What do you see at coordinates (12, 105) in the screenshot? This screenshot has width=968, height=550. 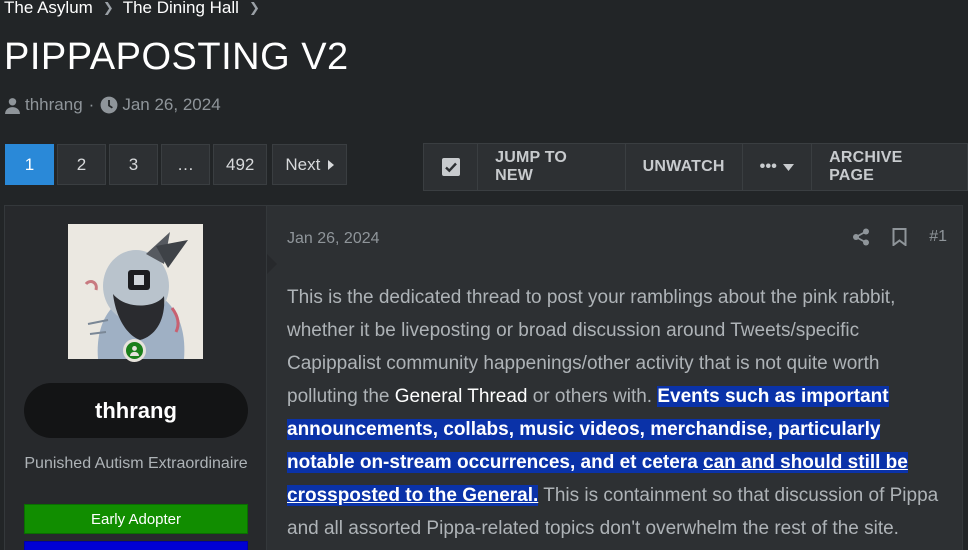 I see `user-icon` at bounding box center [12, 105].